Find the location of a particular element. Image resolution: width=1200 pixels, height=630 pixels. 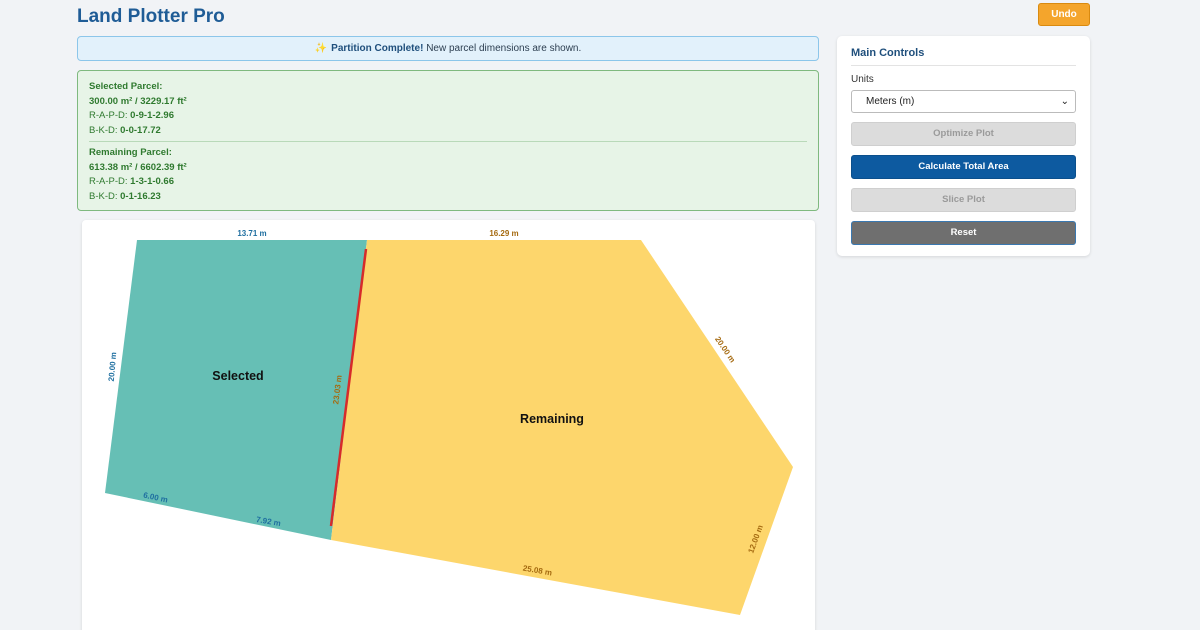

units-select-value: Meters (m) is located at coordinates (890, 101).